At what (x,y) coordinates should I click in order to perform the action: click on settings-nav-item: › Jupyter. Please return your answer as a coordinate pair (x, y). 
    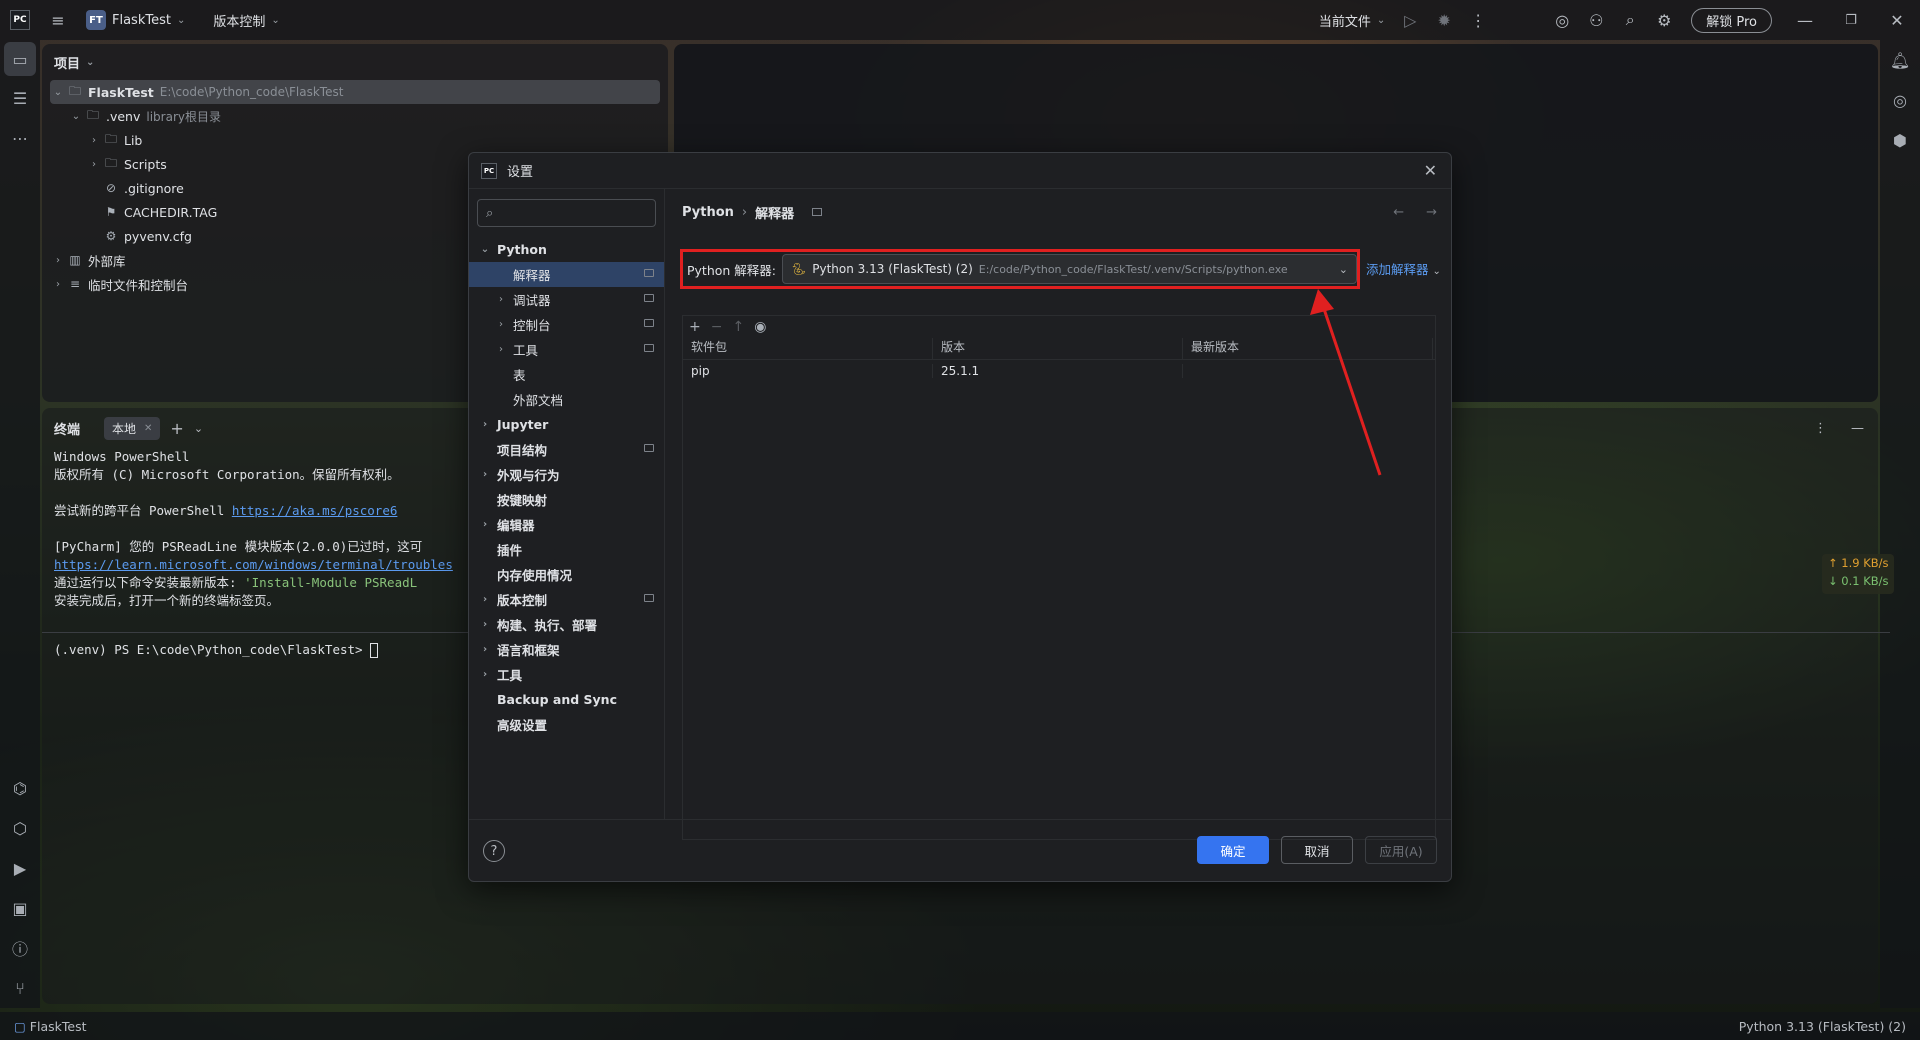
    Looking at the image, I should click on (566, 424).